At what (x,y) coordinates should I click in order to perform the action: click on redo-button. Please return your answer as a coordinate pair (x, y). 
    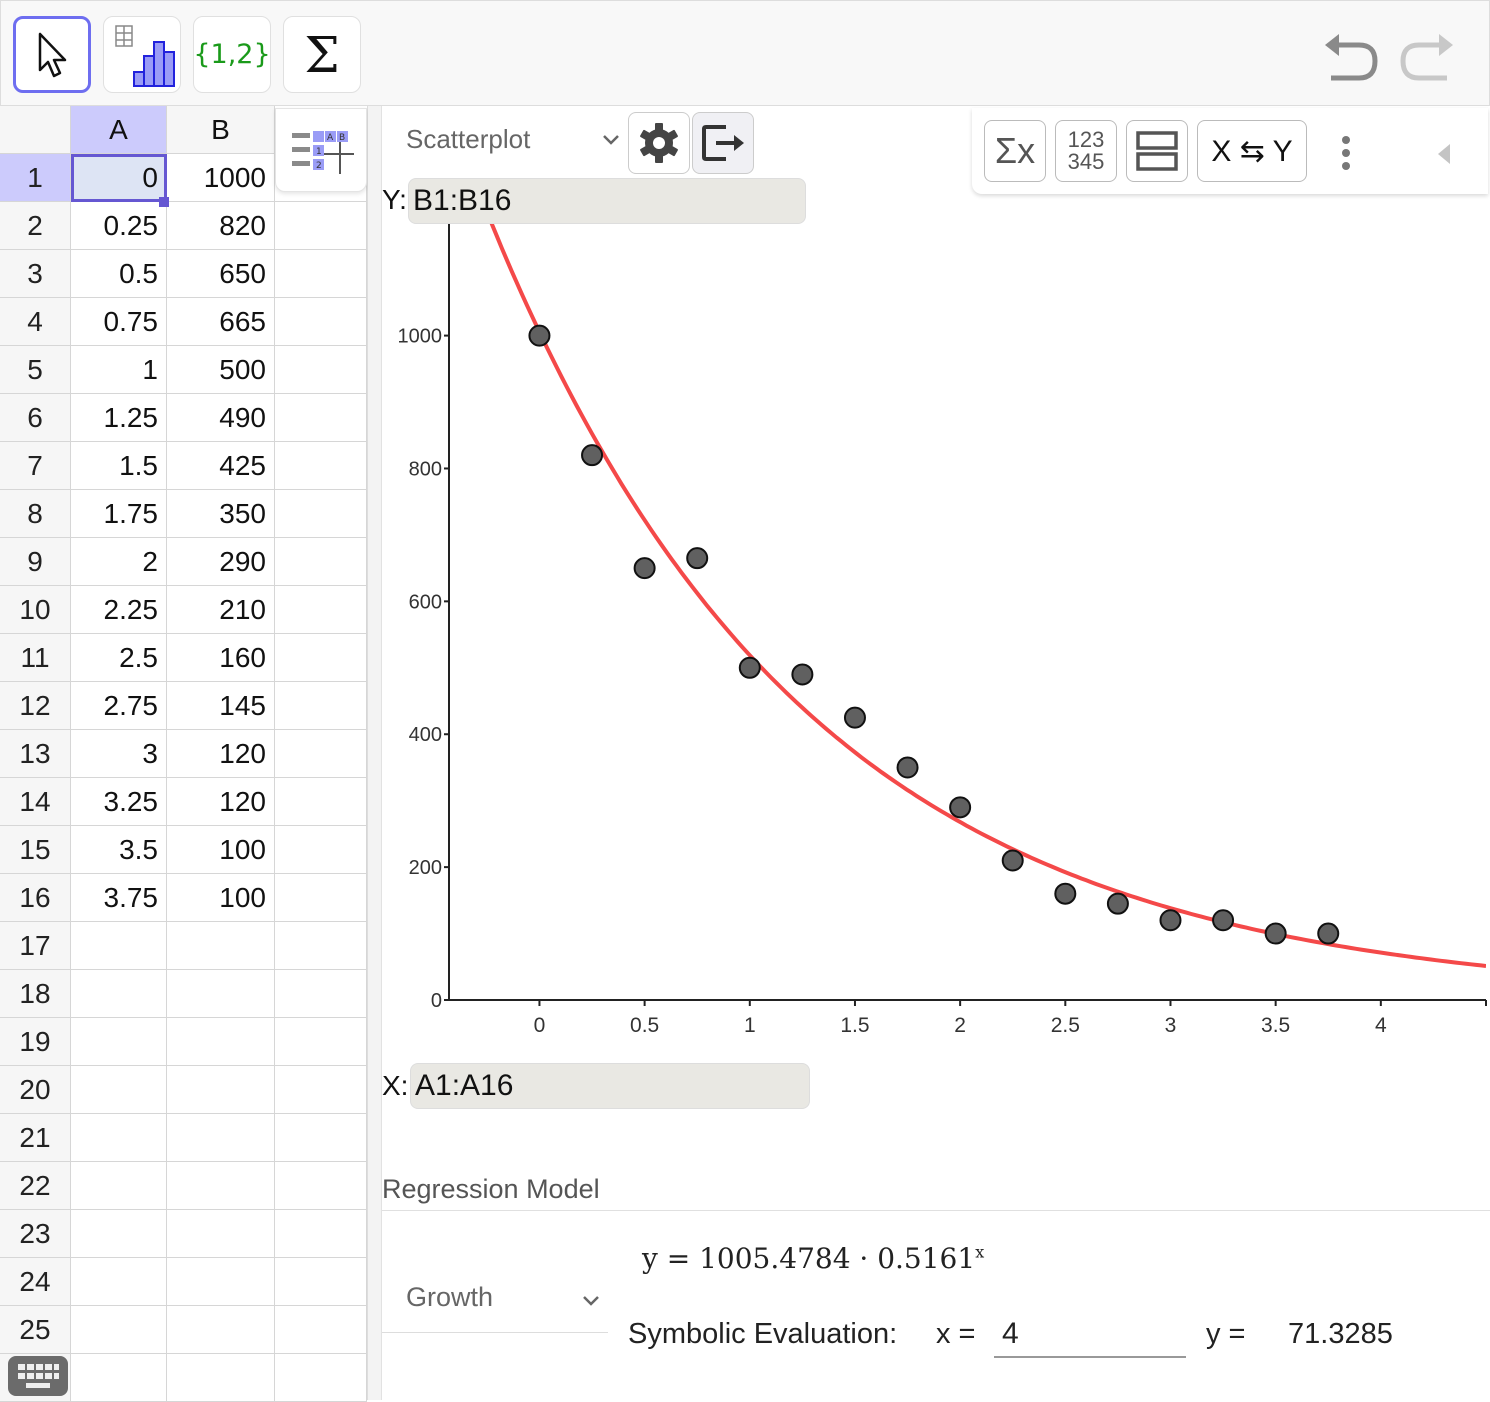
    Looking at the image, I should click on (1425, 56).